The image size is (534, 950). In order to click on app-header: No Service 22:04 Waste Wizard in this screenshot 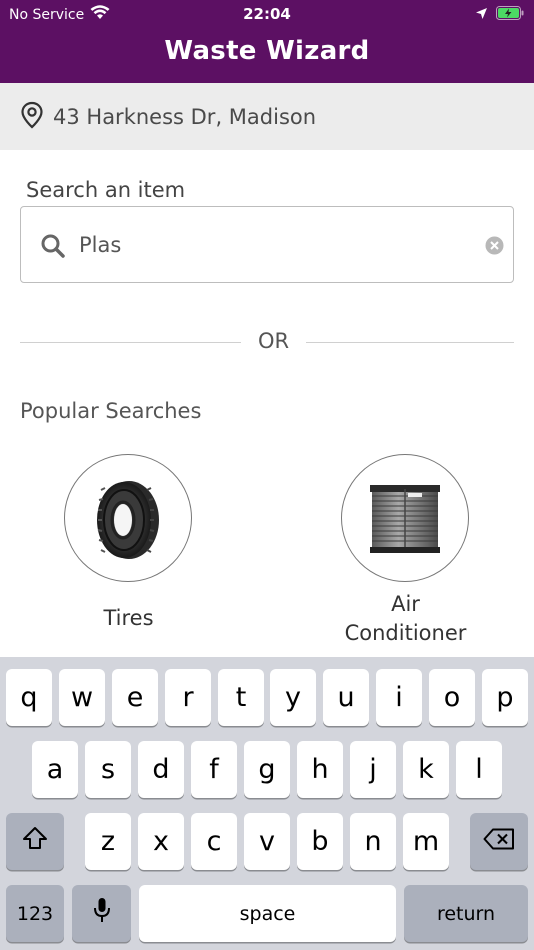, I will do `click(267, 41)`.